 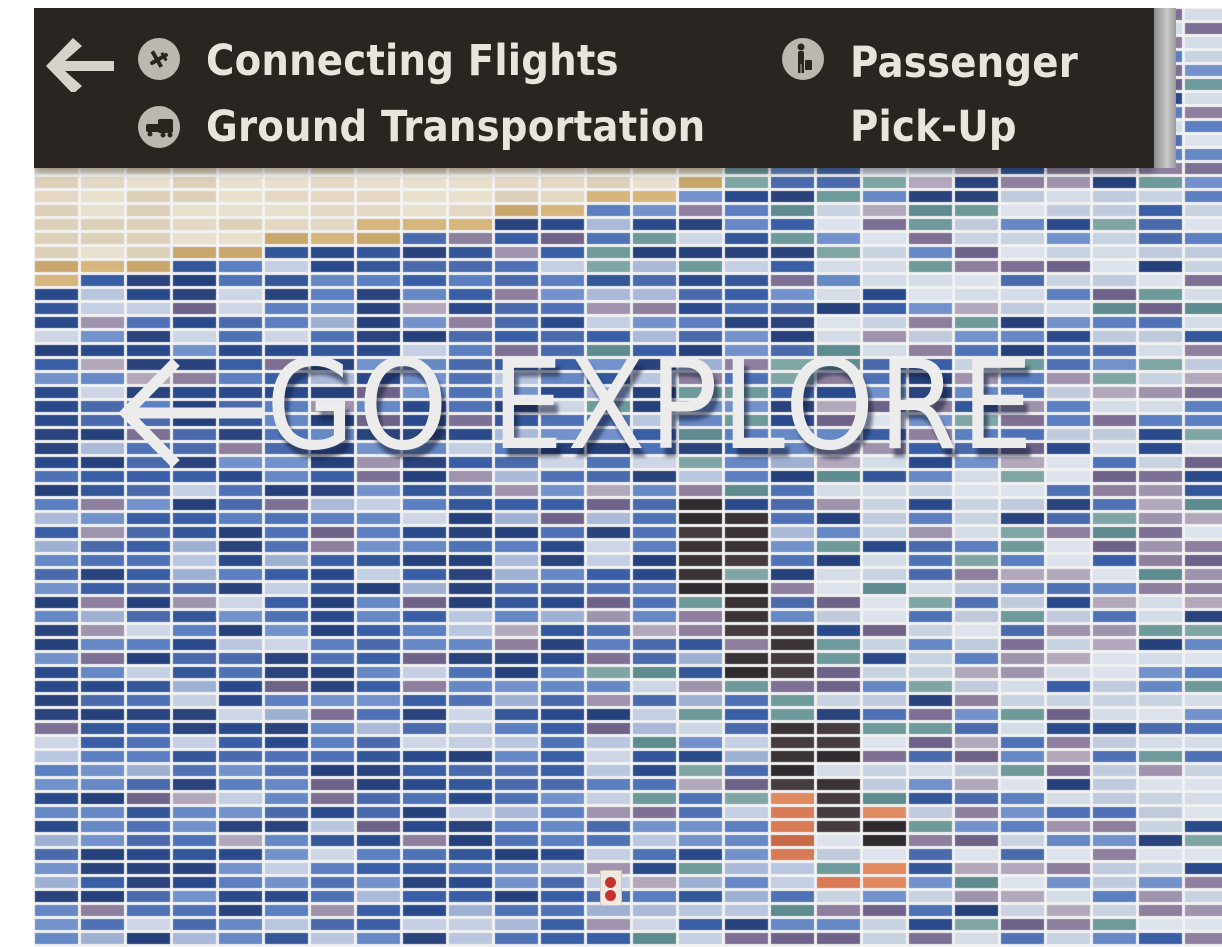 I want to click on ground-transportation-label: Ground Transportation, so click(x=456, y=127).